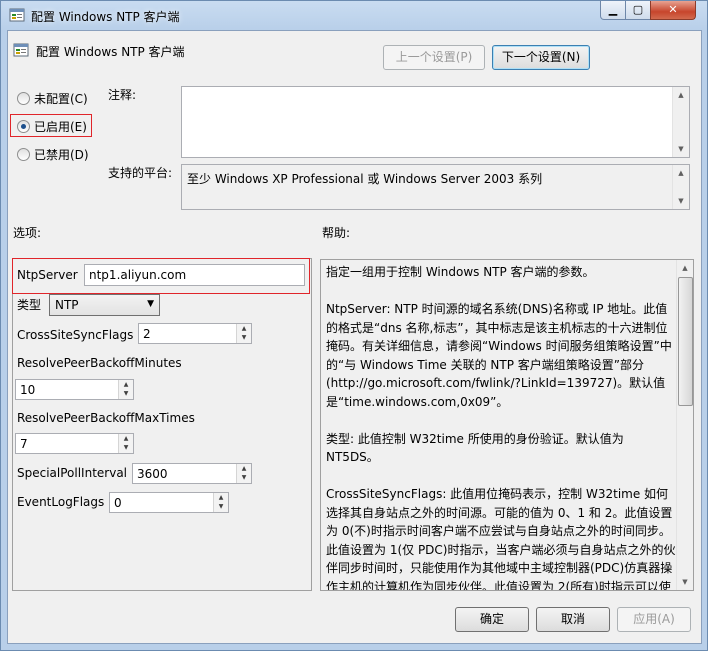 The image size is (708, 651). What do you see at coordinates (61, 154) in the screenshot?
I see `disabled-label: 已禁用(D)` at bounding box center [61, 154].